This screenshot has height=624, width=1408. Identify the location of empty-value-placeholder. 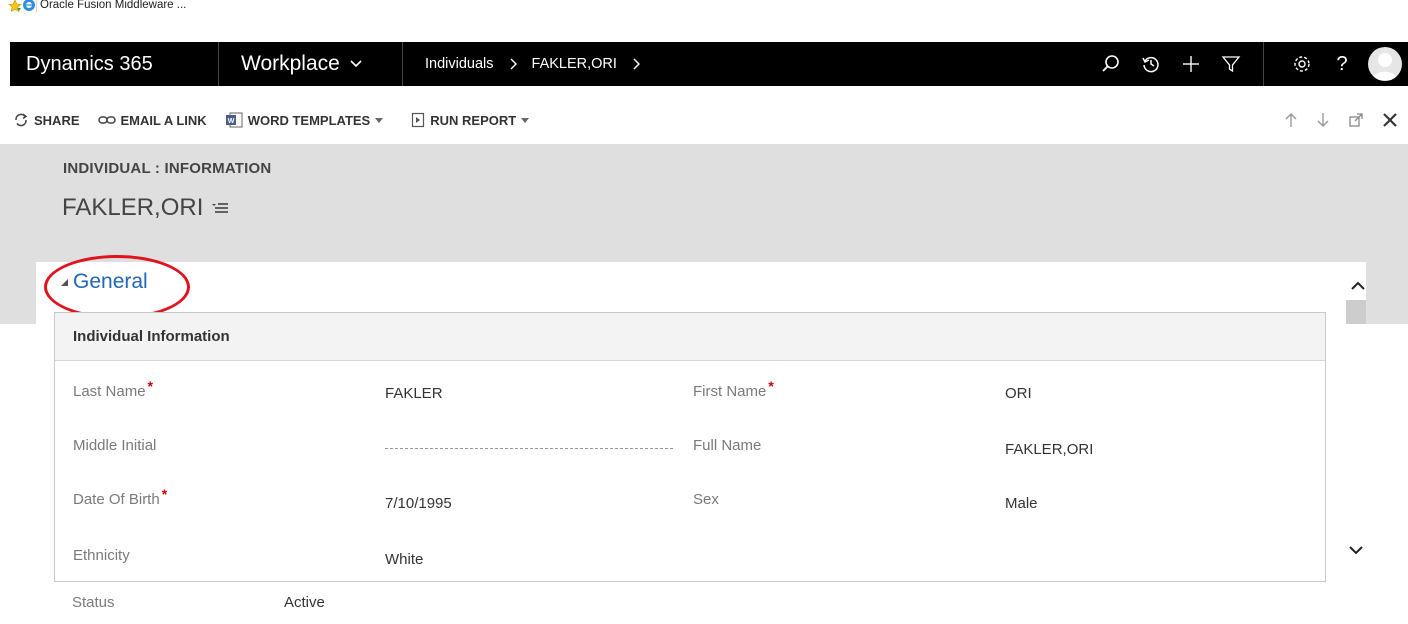
(529, 448).